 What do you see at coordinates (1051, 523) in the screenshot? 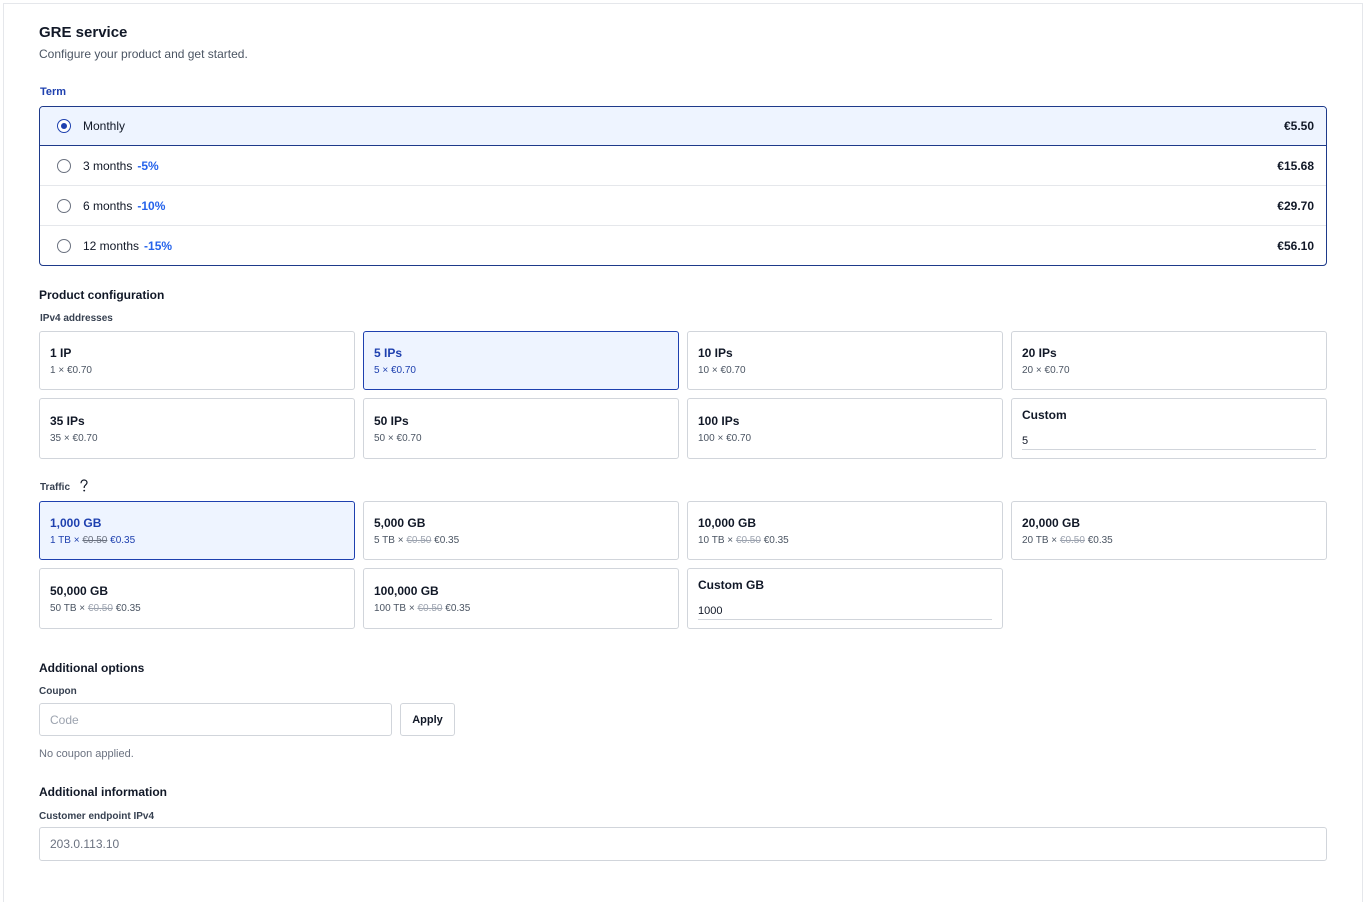
I see `option-title: 20,000 GB` at bounding box center [1051, 523].